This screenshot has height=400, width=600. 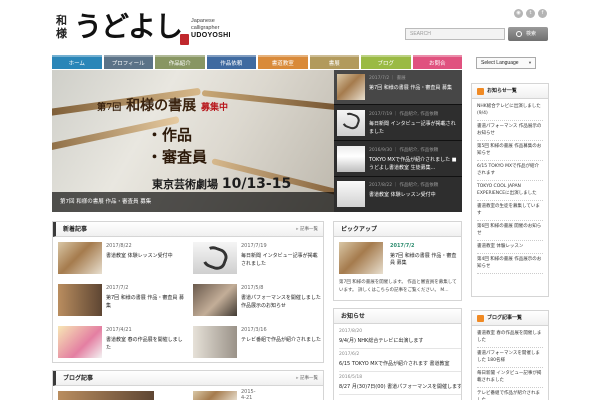 I want to click on nav-item-request: 作品依頼, so click(x=231, y=62).